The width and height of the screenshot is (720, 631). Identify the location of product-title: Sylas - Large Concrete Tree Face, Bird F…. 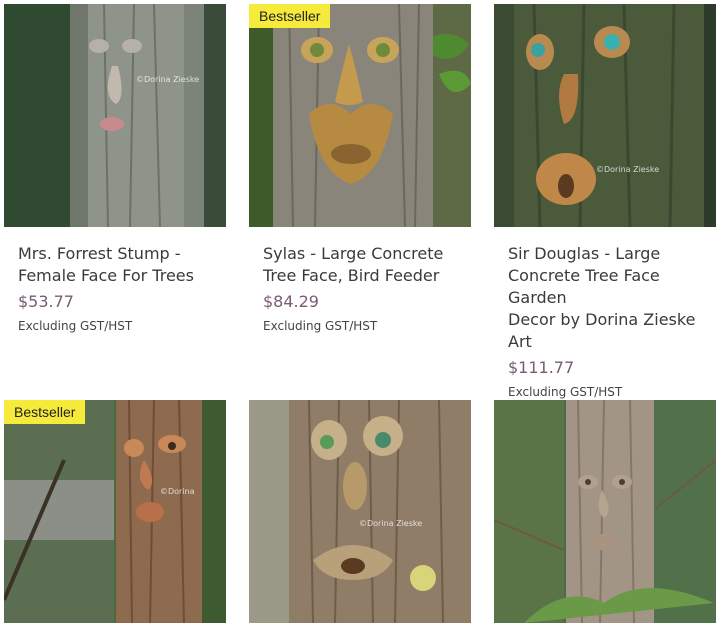
(360, 265).